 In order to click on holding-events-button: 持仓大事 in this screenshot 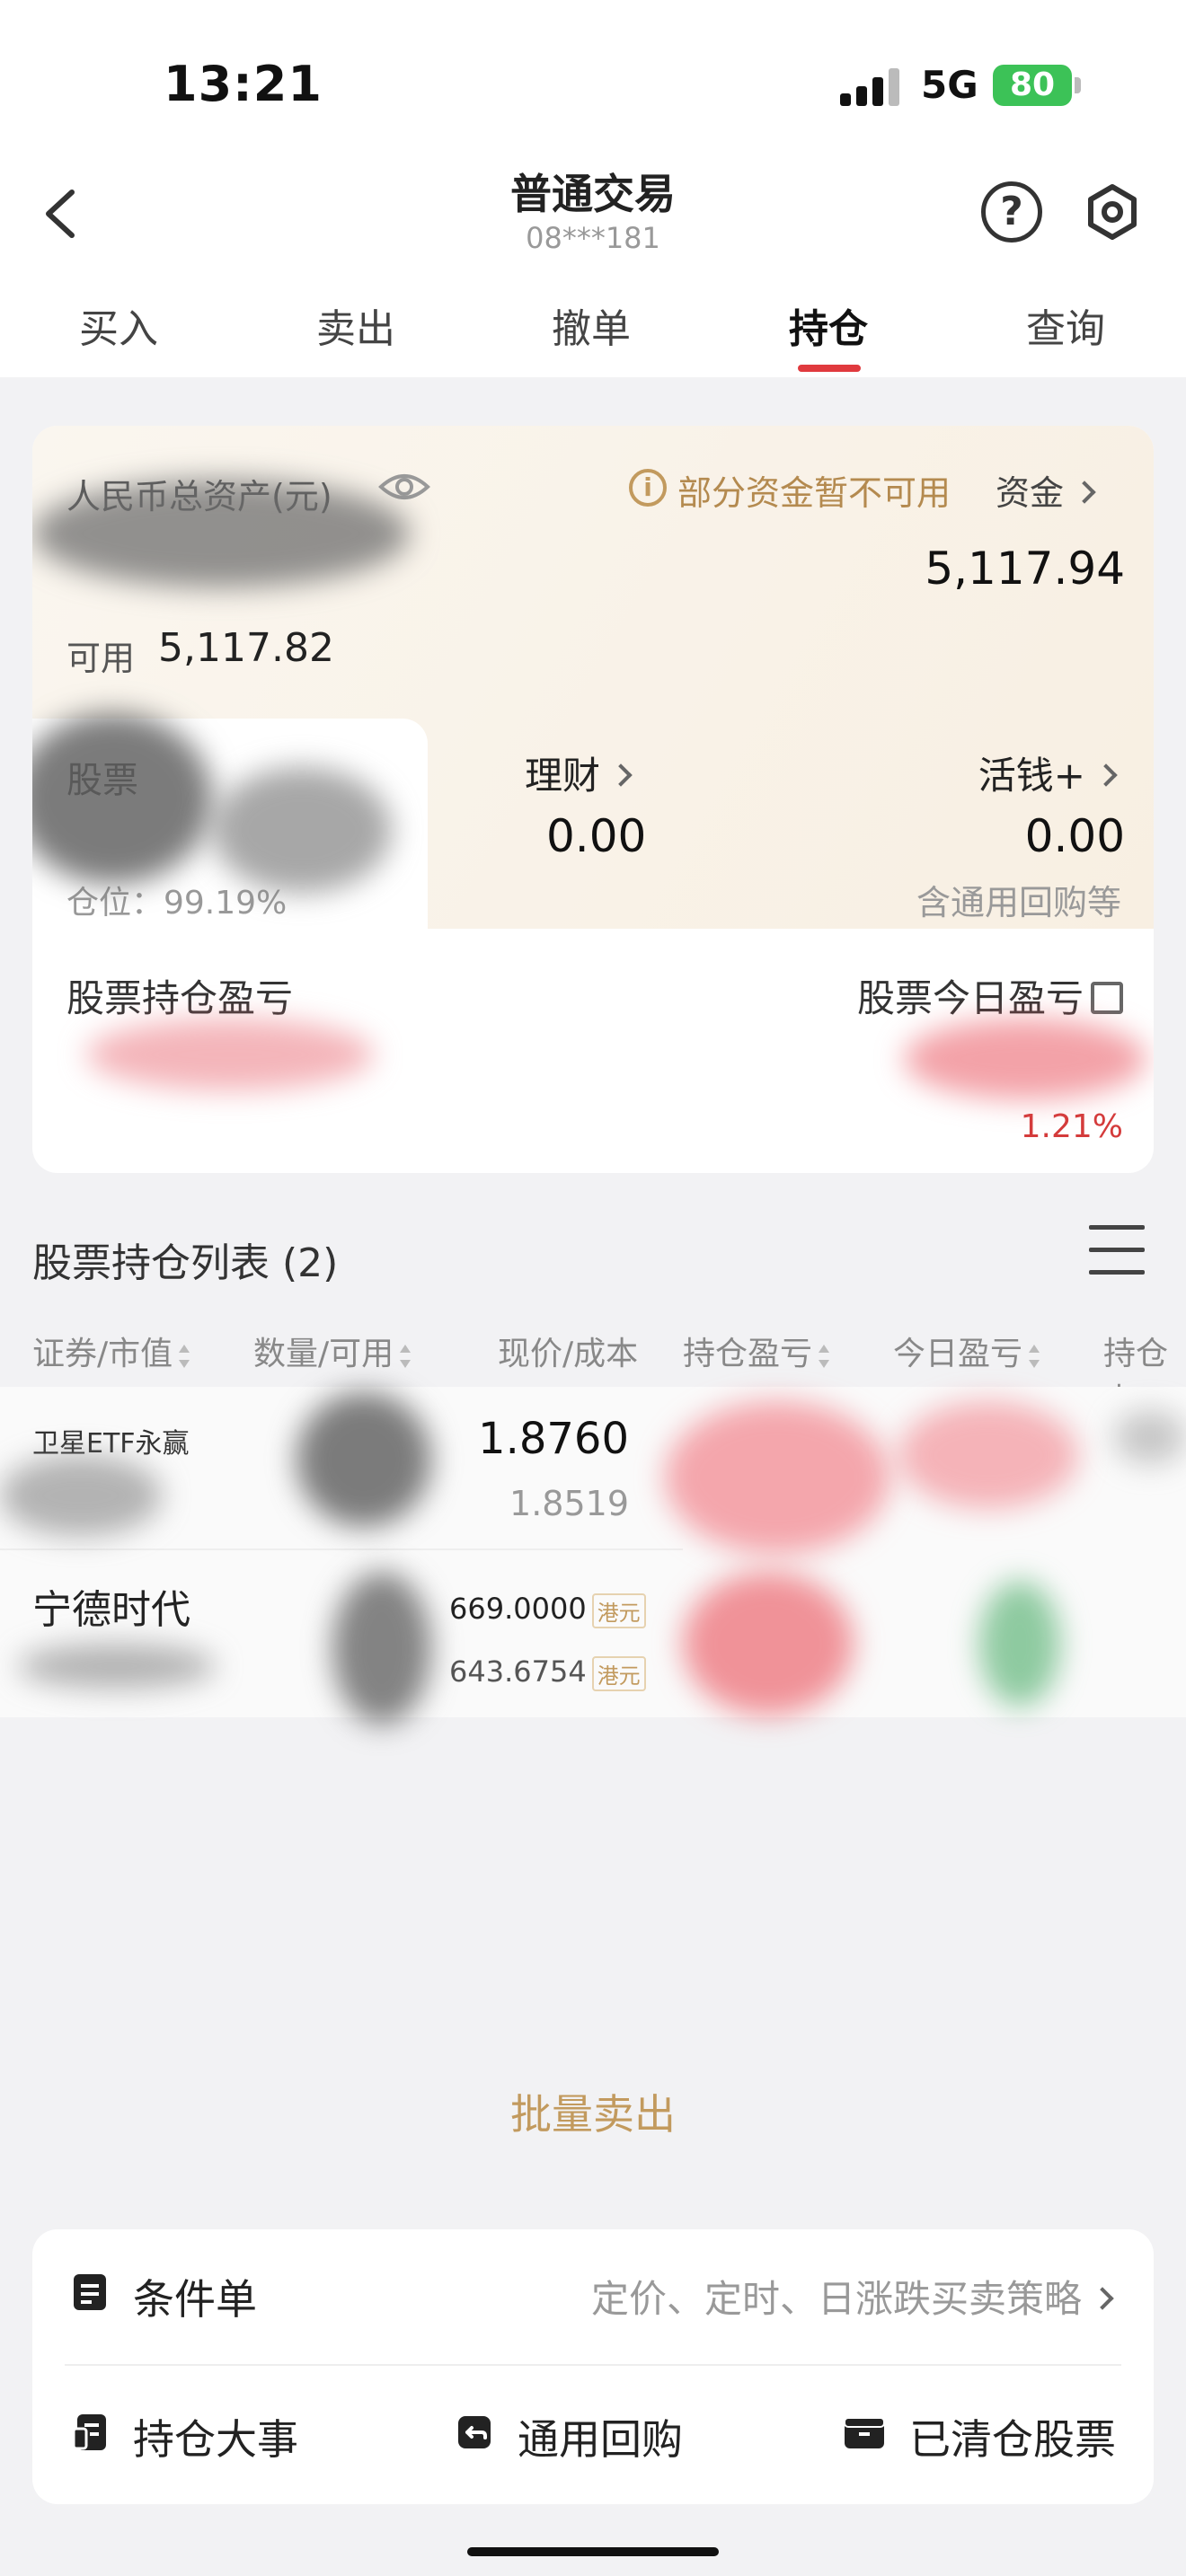, I will do `click(215, 2436)`.